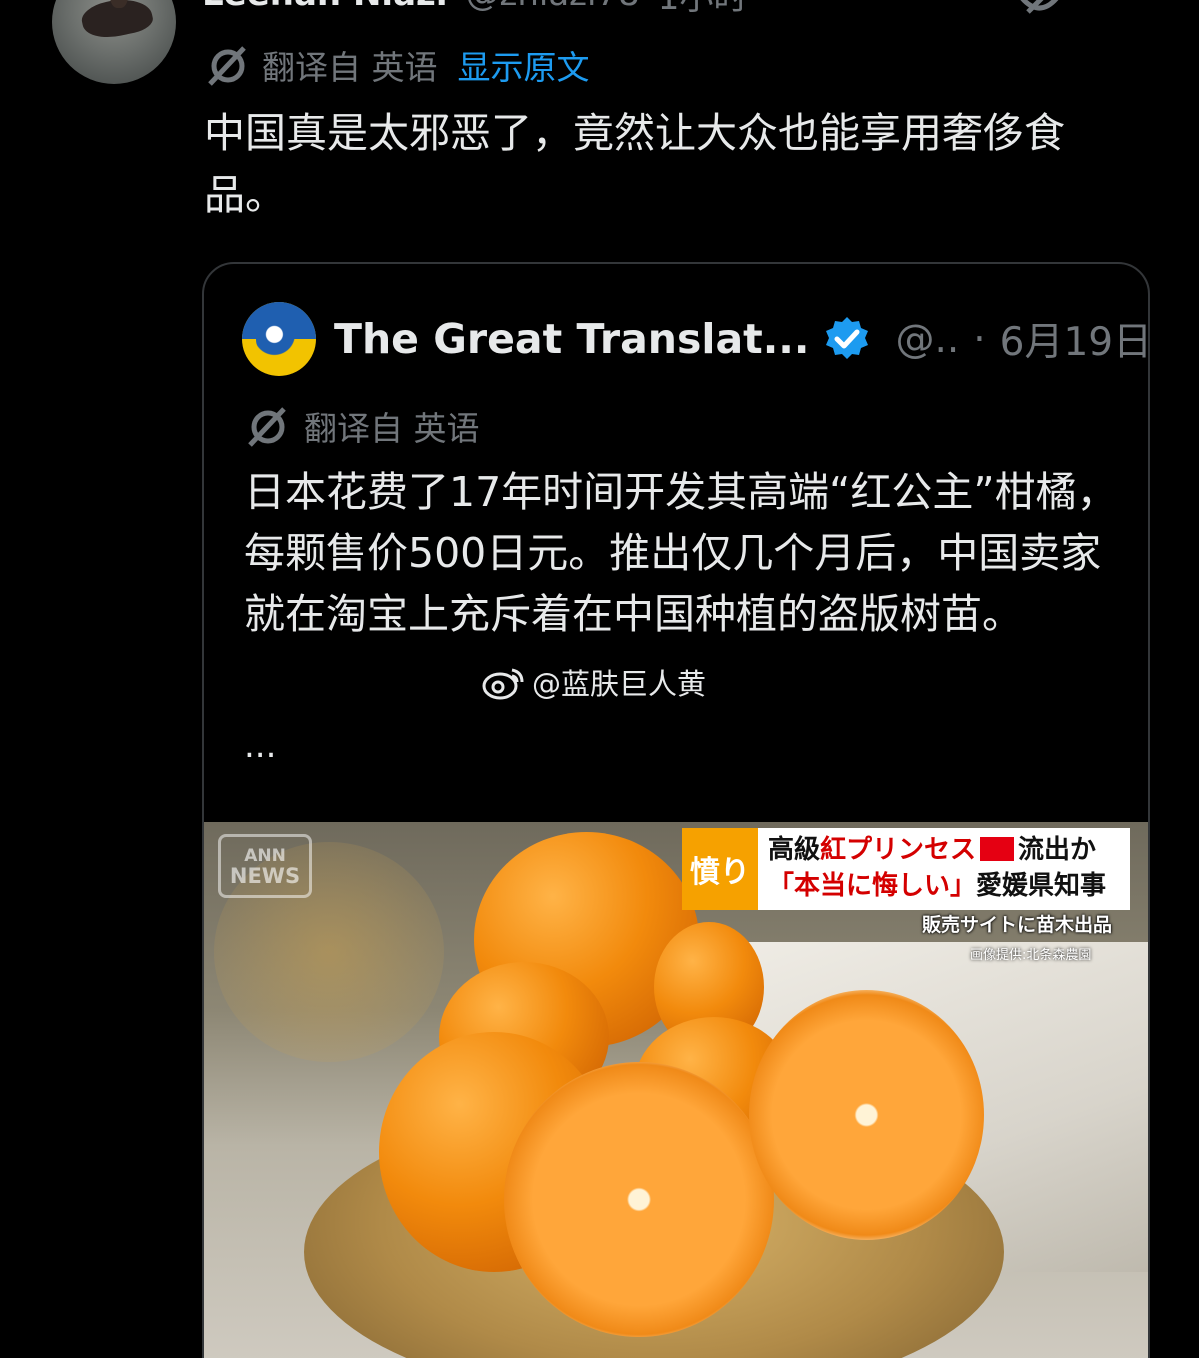  I want to click on quoted-tweet-header: The Great Translat... @.. · 6月19日, so click(695, 339).